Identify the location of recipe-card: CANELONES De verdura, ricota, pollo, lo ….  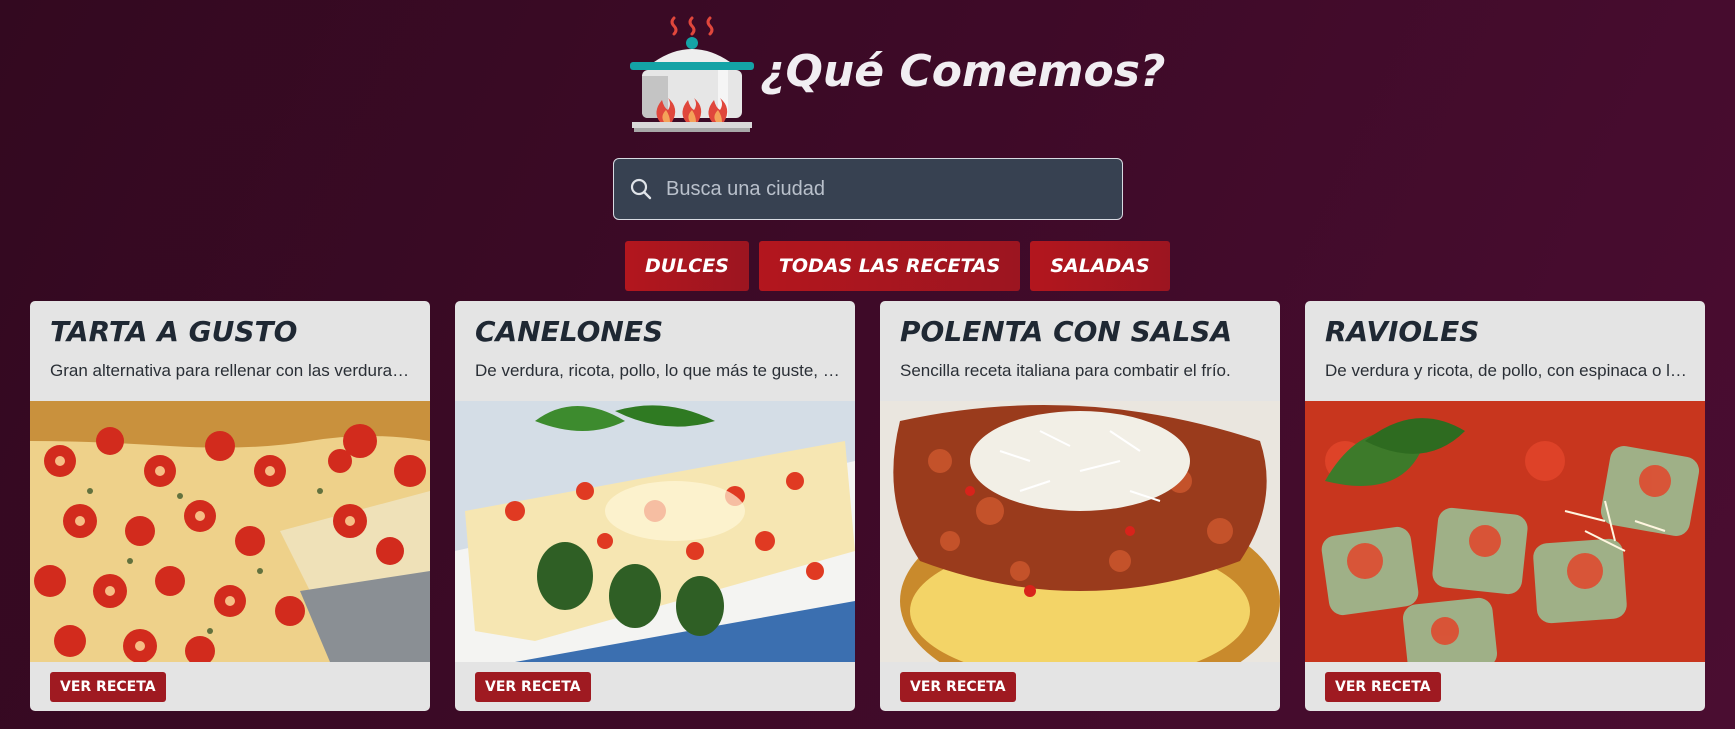
(655, 506).